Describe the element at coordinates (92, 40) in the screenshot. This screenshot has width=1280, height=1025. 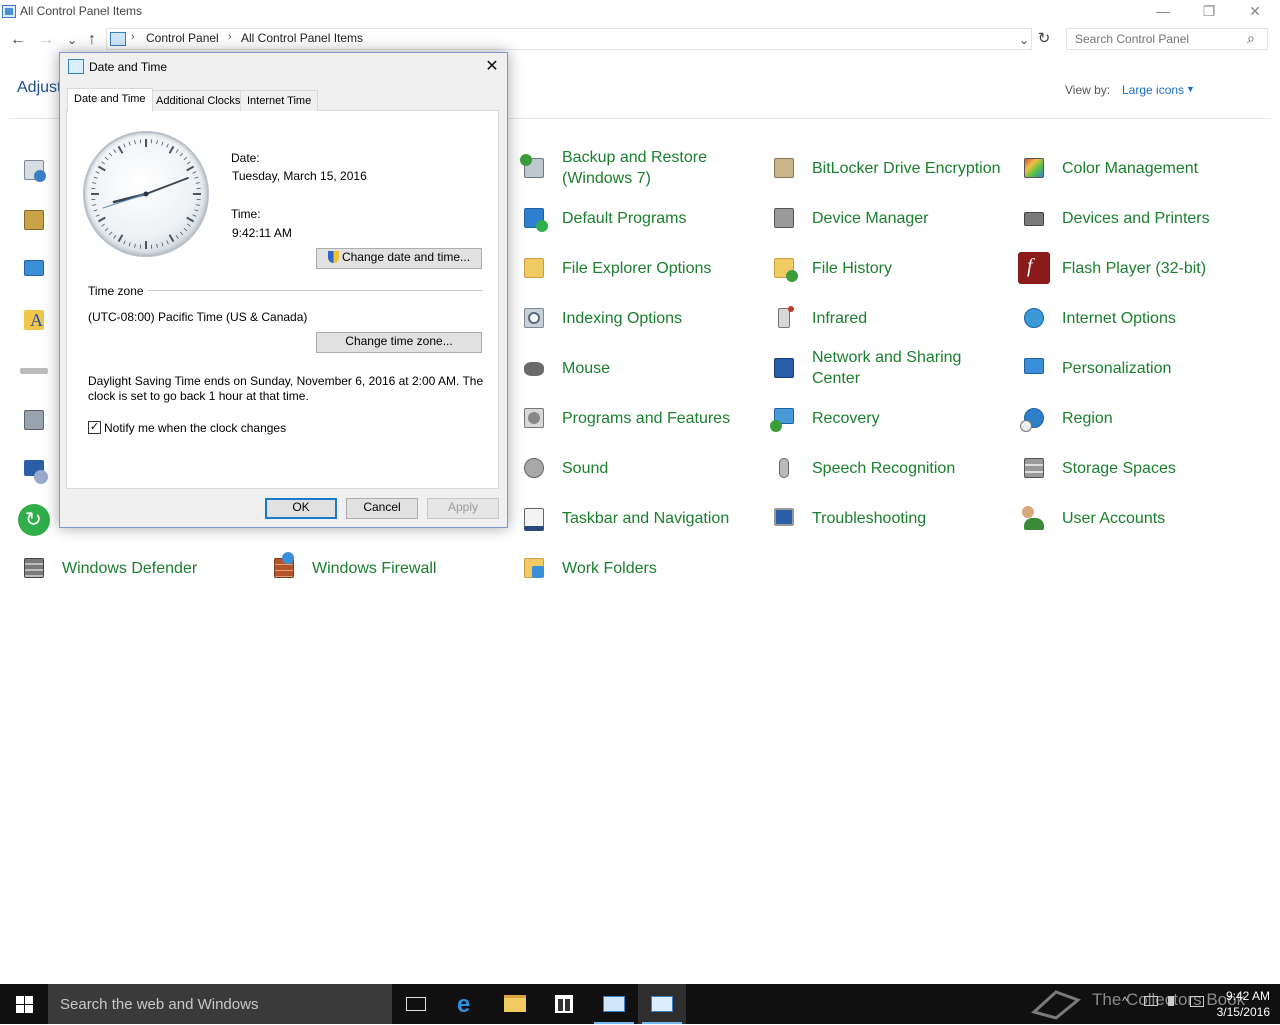
I see `up-arrow-icon: ↑` at that location.